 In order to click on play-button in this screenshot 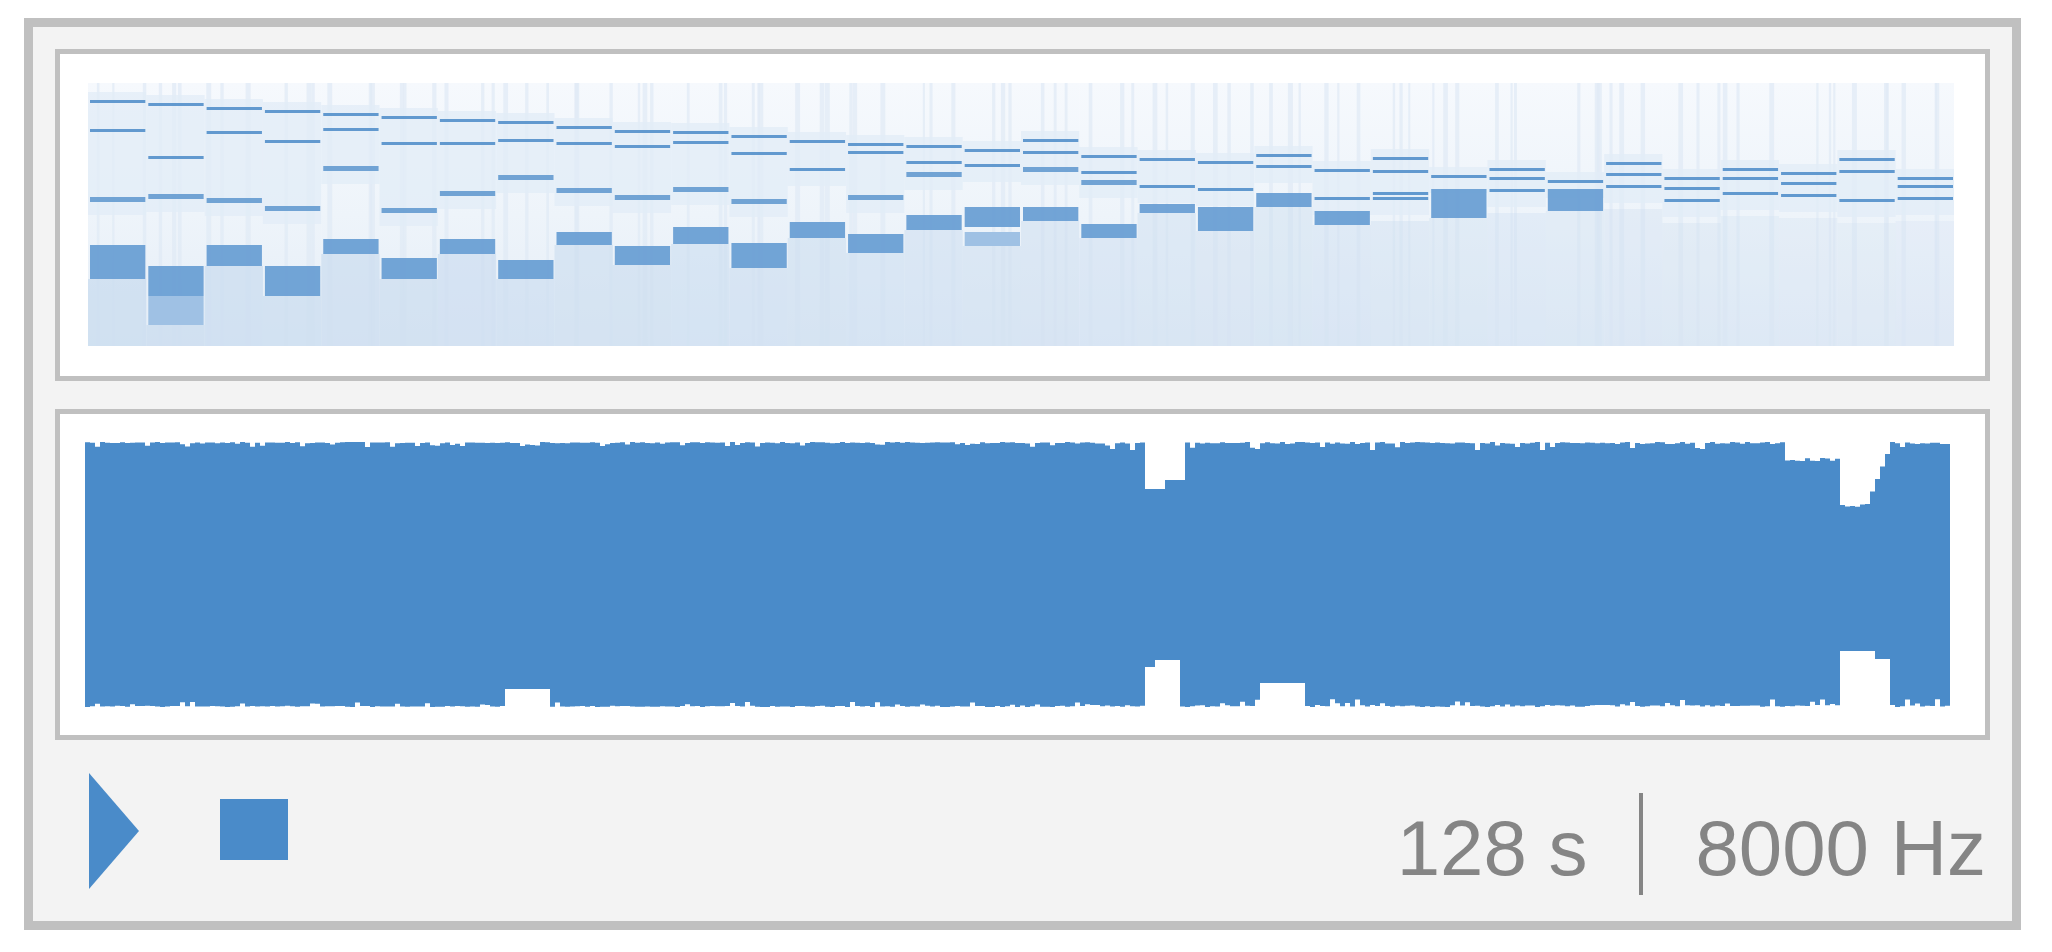, I will do `click(114, 830)`.